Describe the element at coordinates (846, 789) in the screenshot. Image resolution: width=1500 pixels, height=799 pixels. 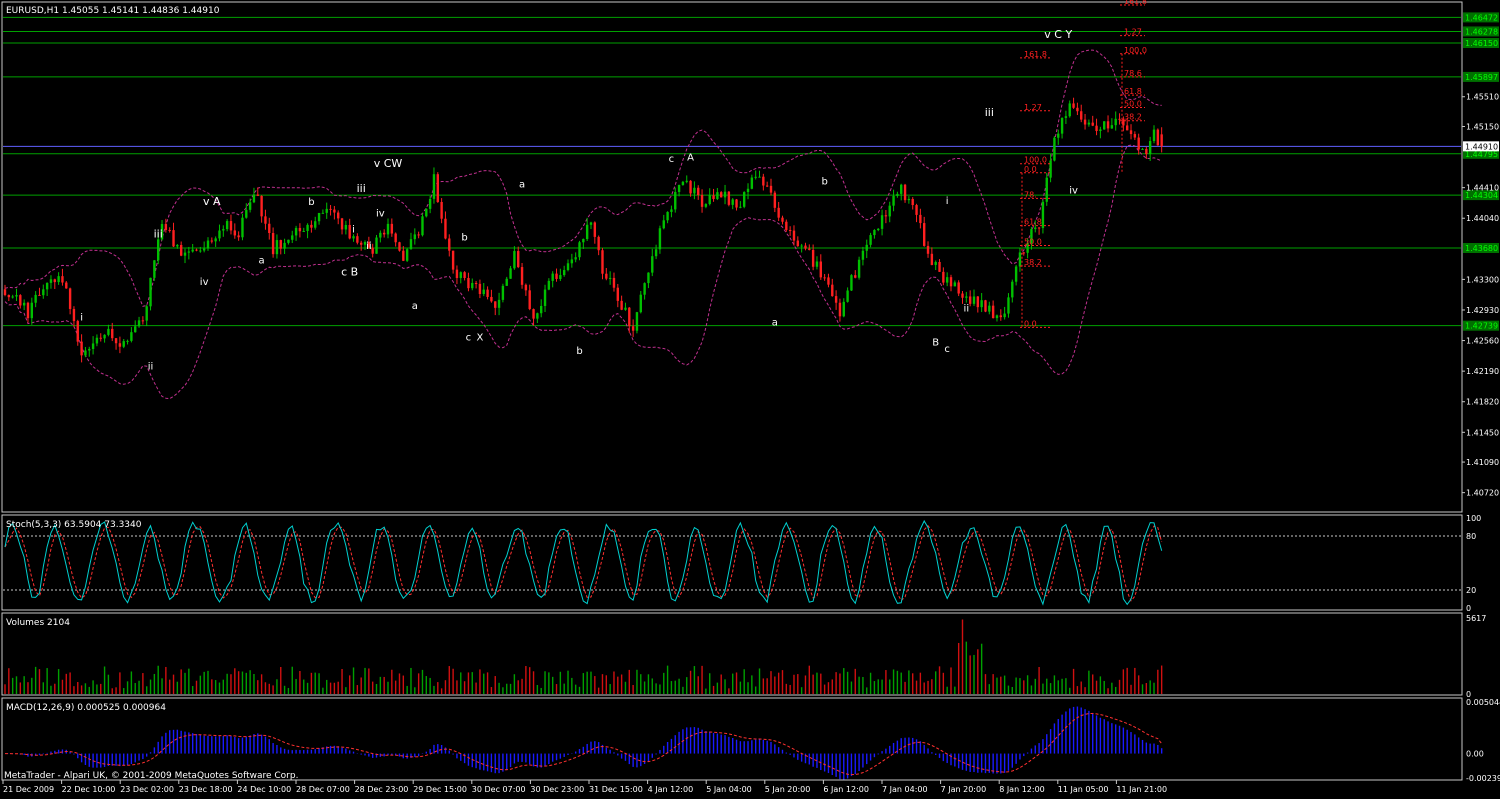
I see `time-tick-label: 6 Jan 12:00` at that location.